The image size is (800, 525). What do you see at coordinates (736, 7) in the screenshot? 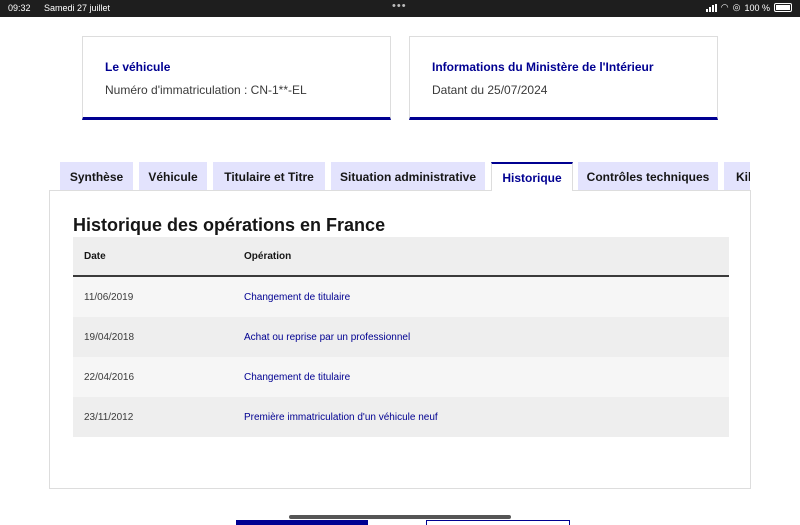
I see `location-icon: ◎` at bounding box center [736, 7].